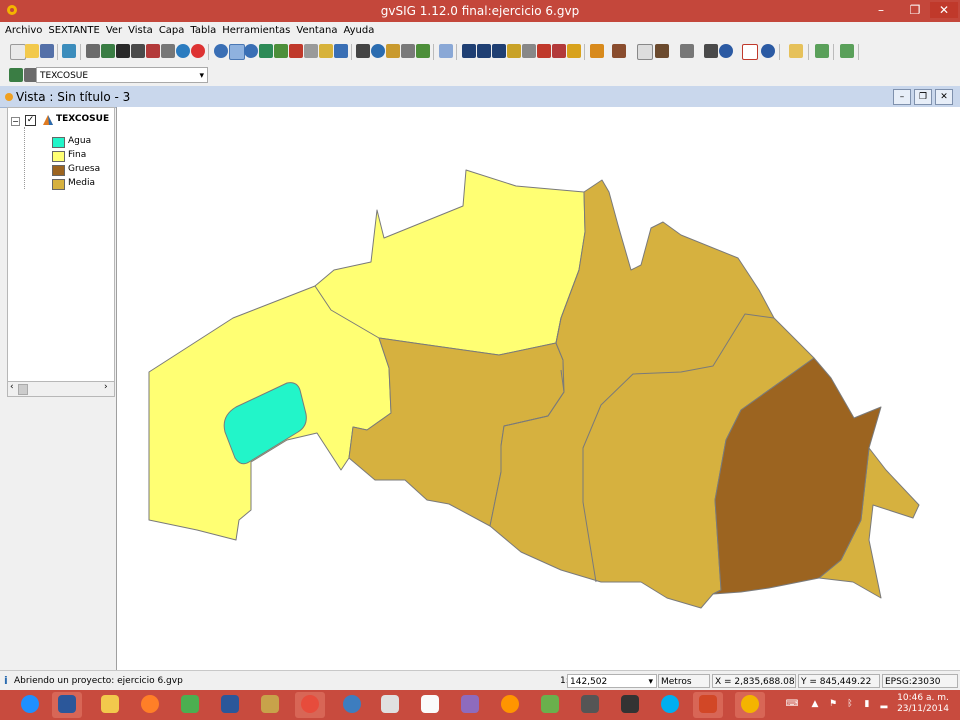 The image size is (960, 720). What do you see at coordinates (726, 51) in the screenshot?
I see `find-icon` at bounding box center [726, 51].